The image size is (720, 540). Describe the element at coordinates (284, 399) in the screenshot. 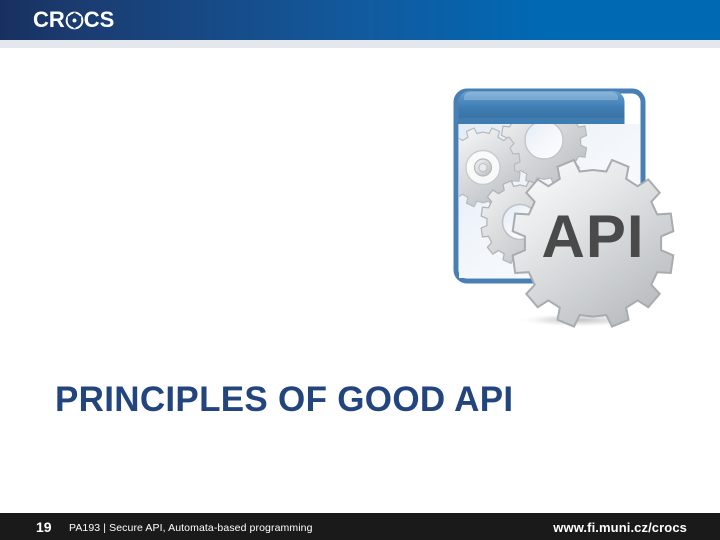

I see `page-title: PRINCIPLES OF GOOD API` at that location.